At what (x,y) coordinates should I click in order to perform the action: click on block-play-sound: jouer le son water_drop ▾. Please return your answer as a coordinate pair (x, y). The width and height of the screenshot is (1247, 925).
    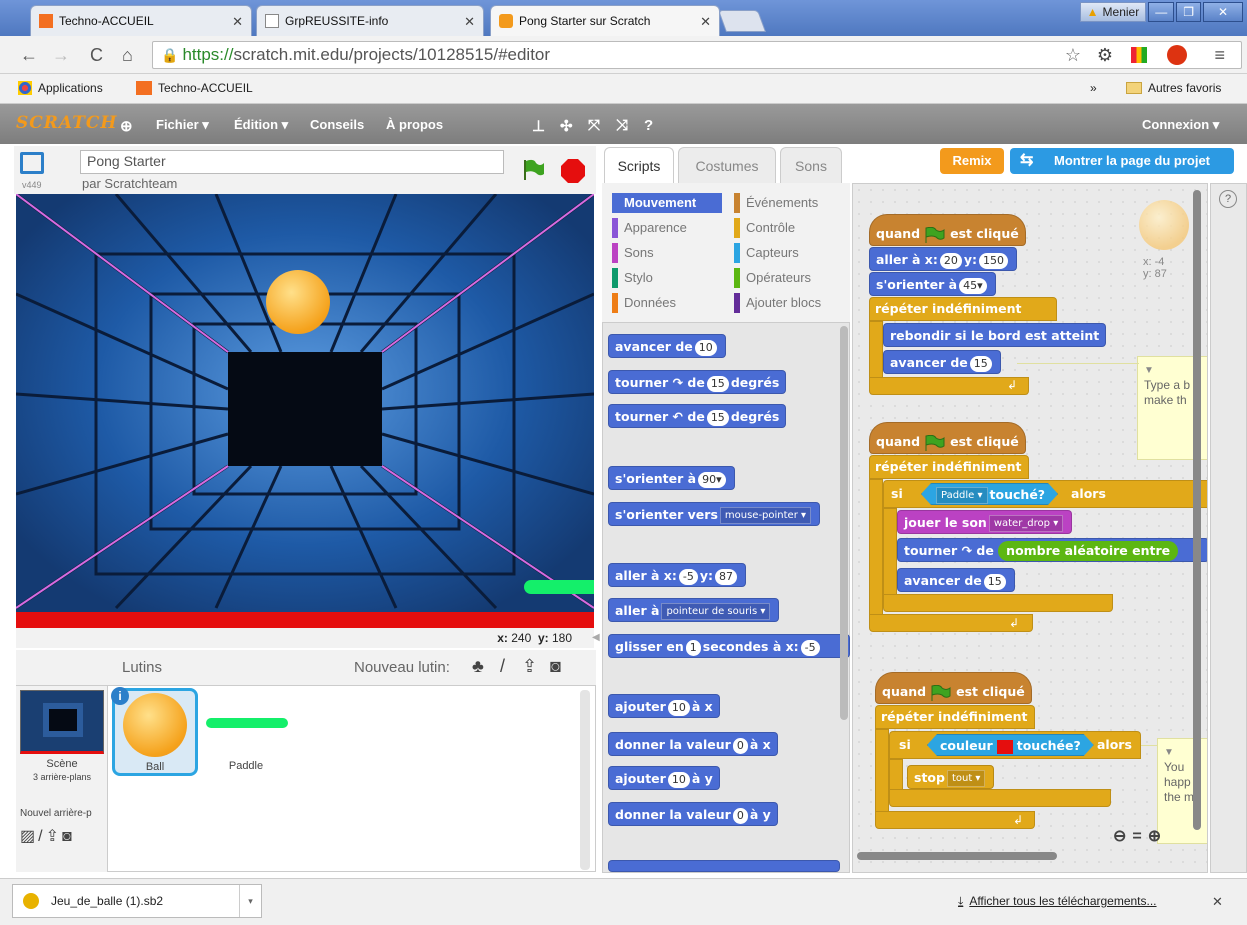
    Looking at the image, I should click on (985, 522).